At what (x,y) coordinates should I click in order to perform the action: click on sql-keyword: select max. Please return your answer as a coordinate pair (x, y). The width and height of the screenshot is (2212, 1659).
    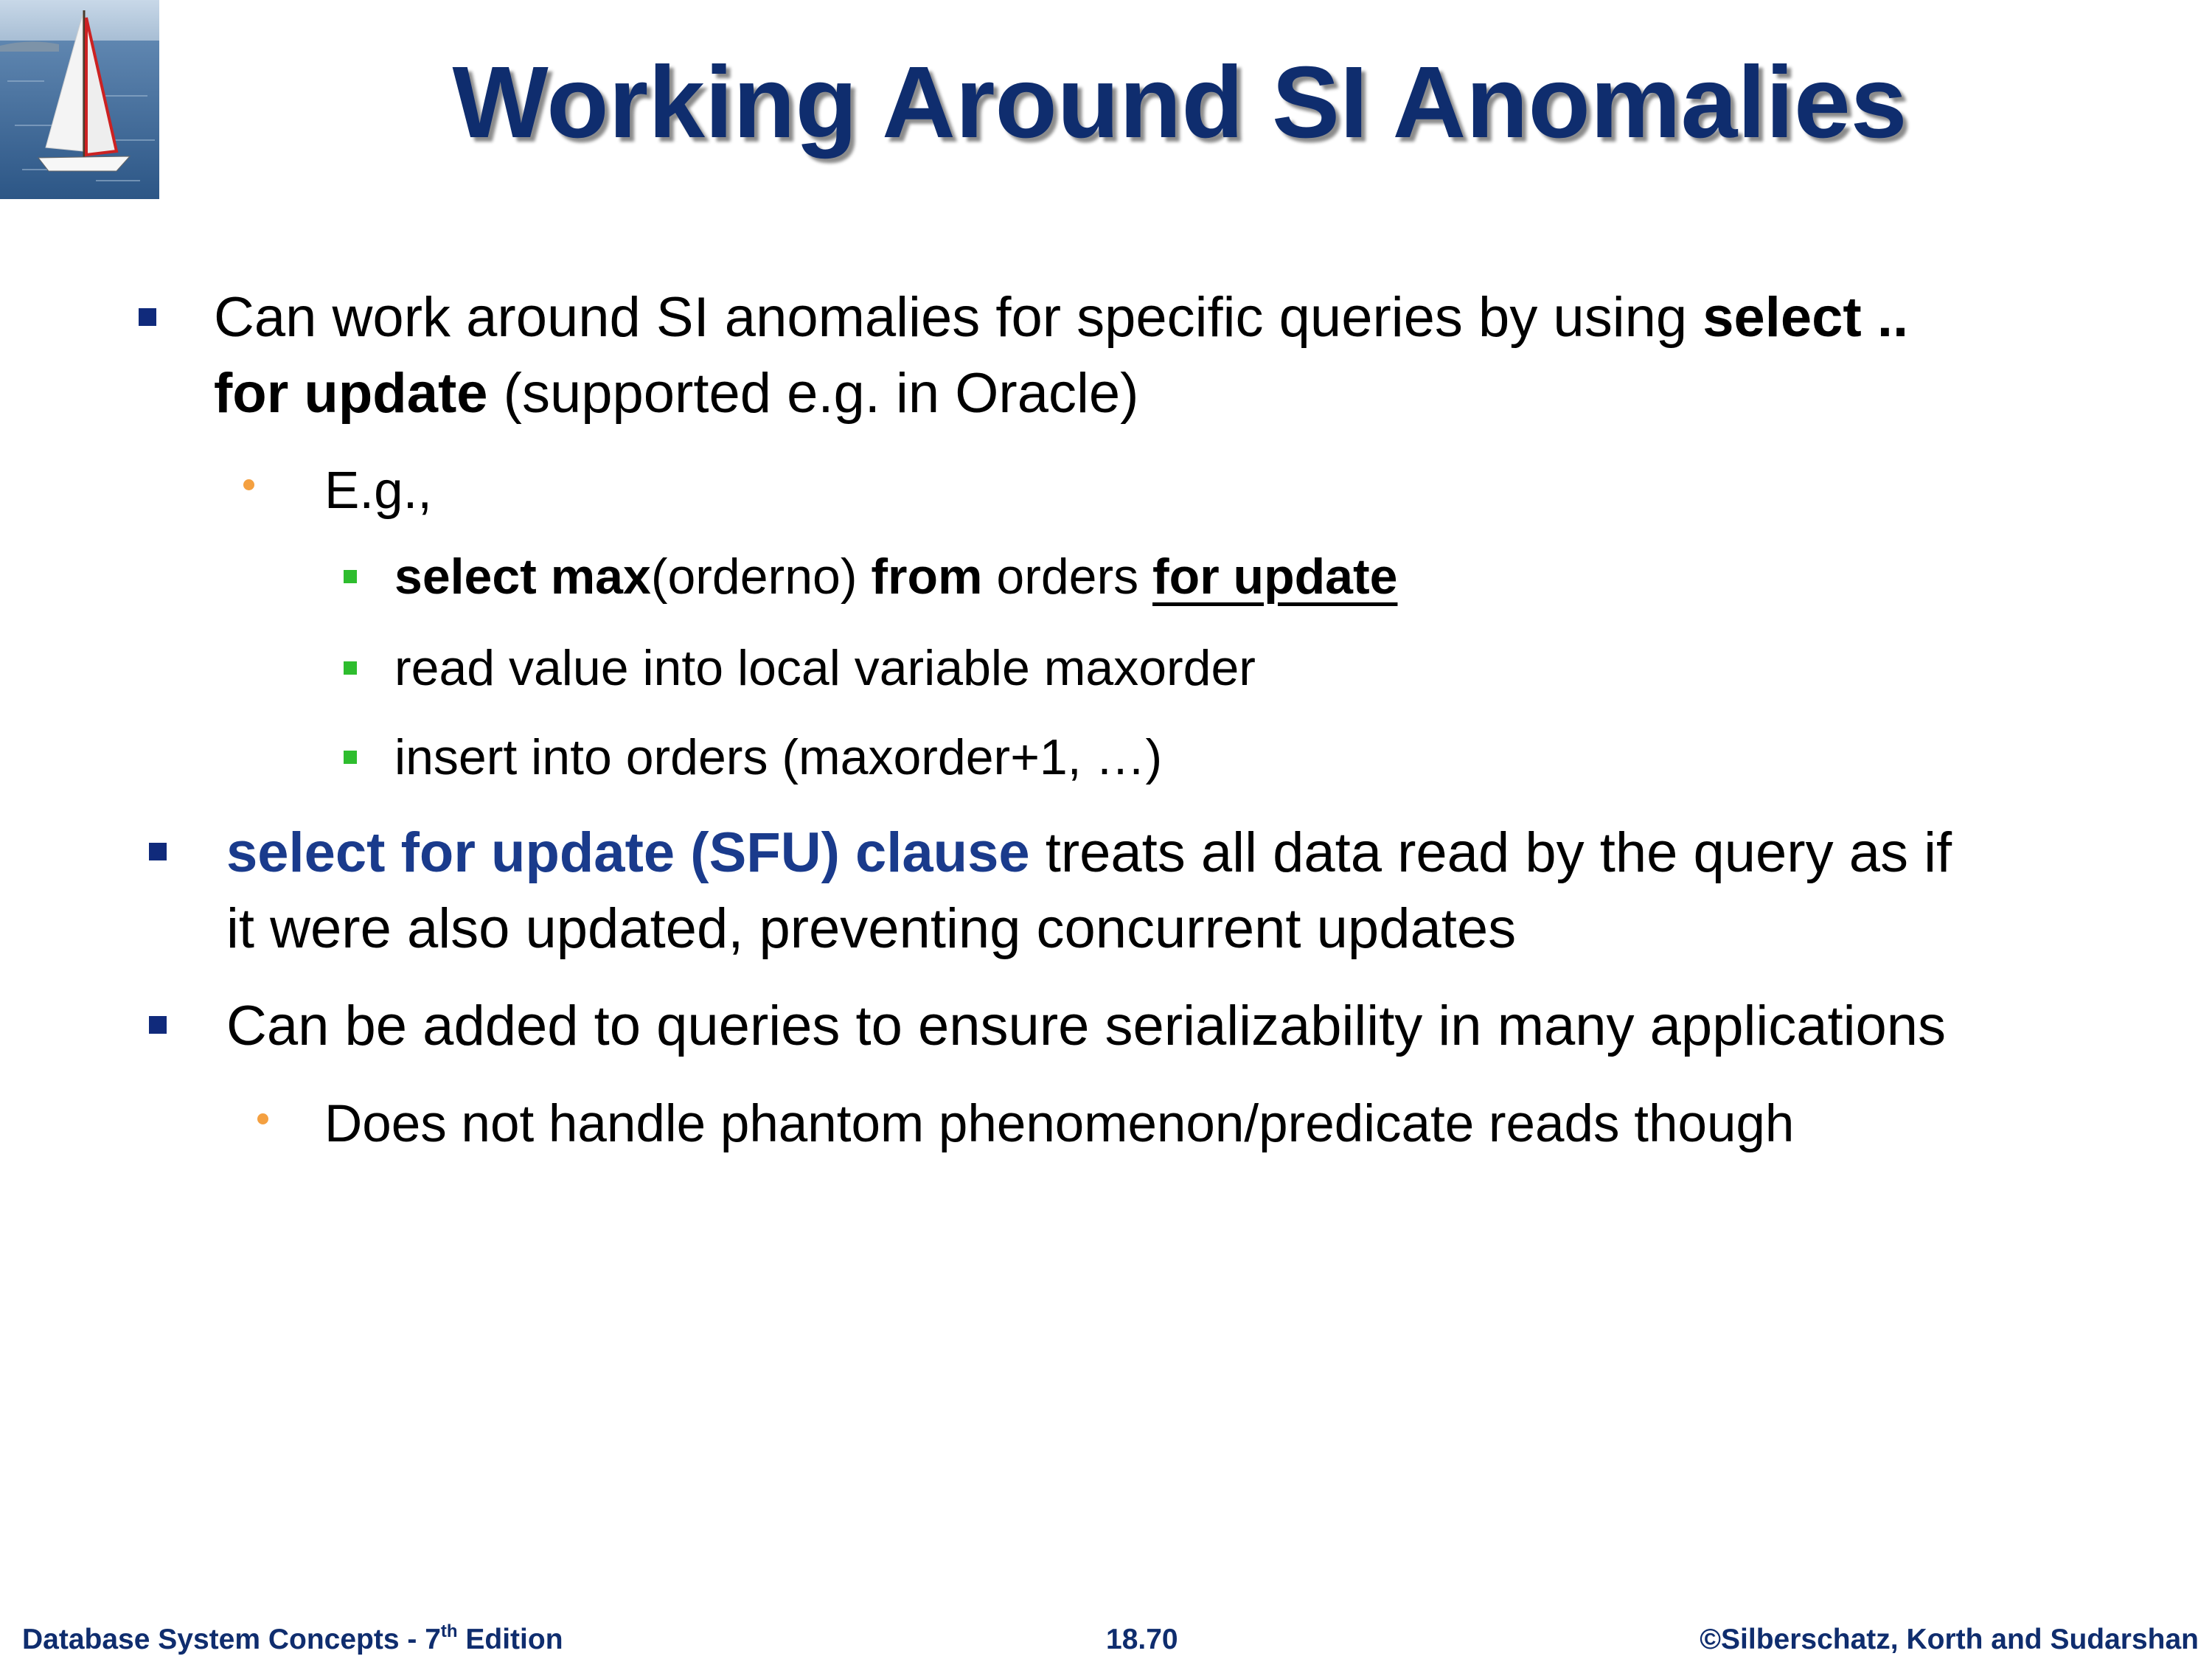
    Looking at the image, I should click on (522, 577).